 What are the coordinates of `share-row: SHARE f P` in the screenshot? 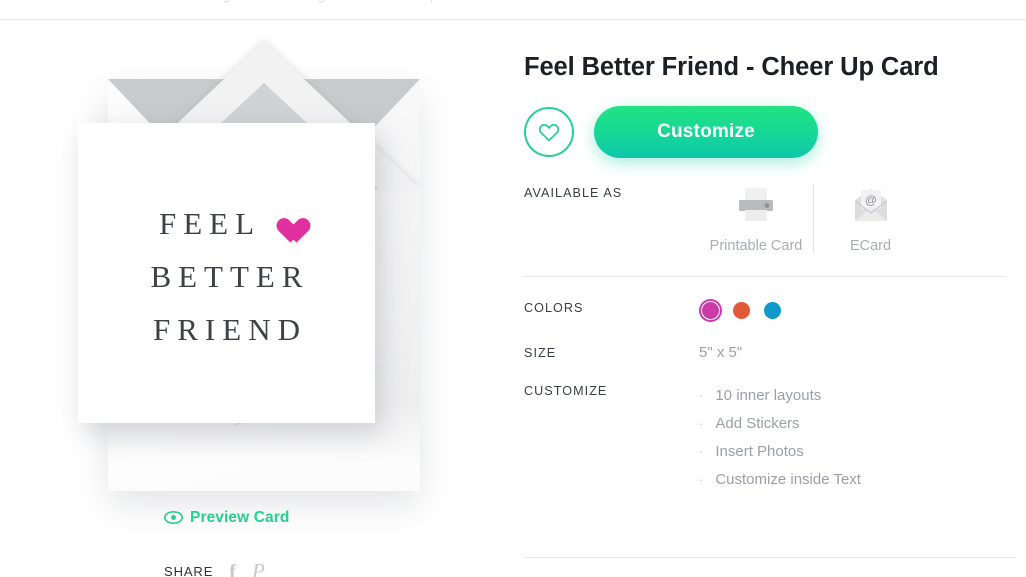 It's located at (214, 569).